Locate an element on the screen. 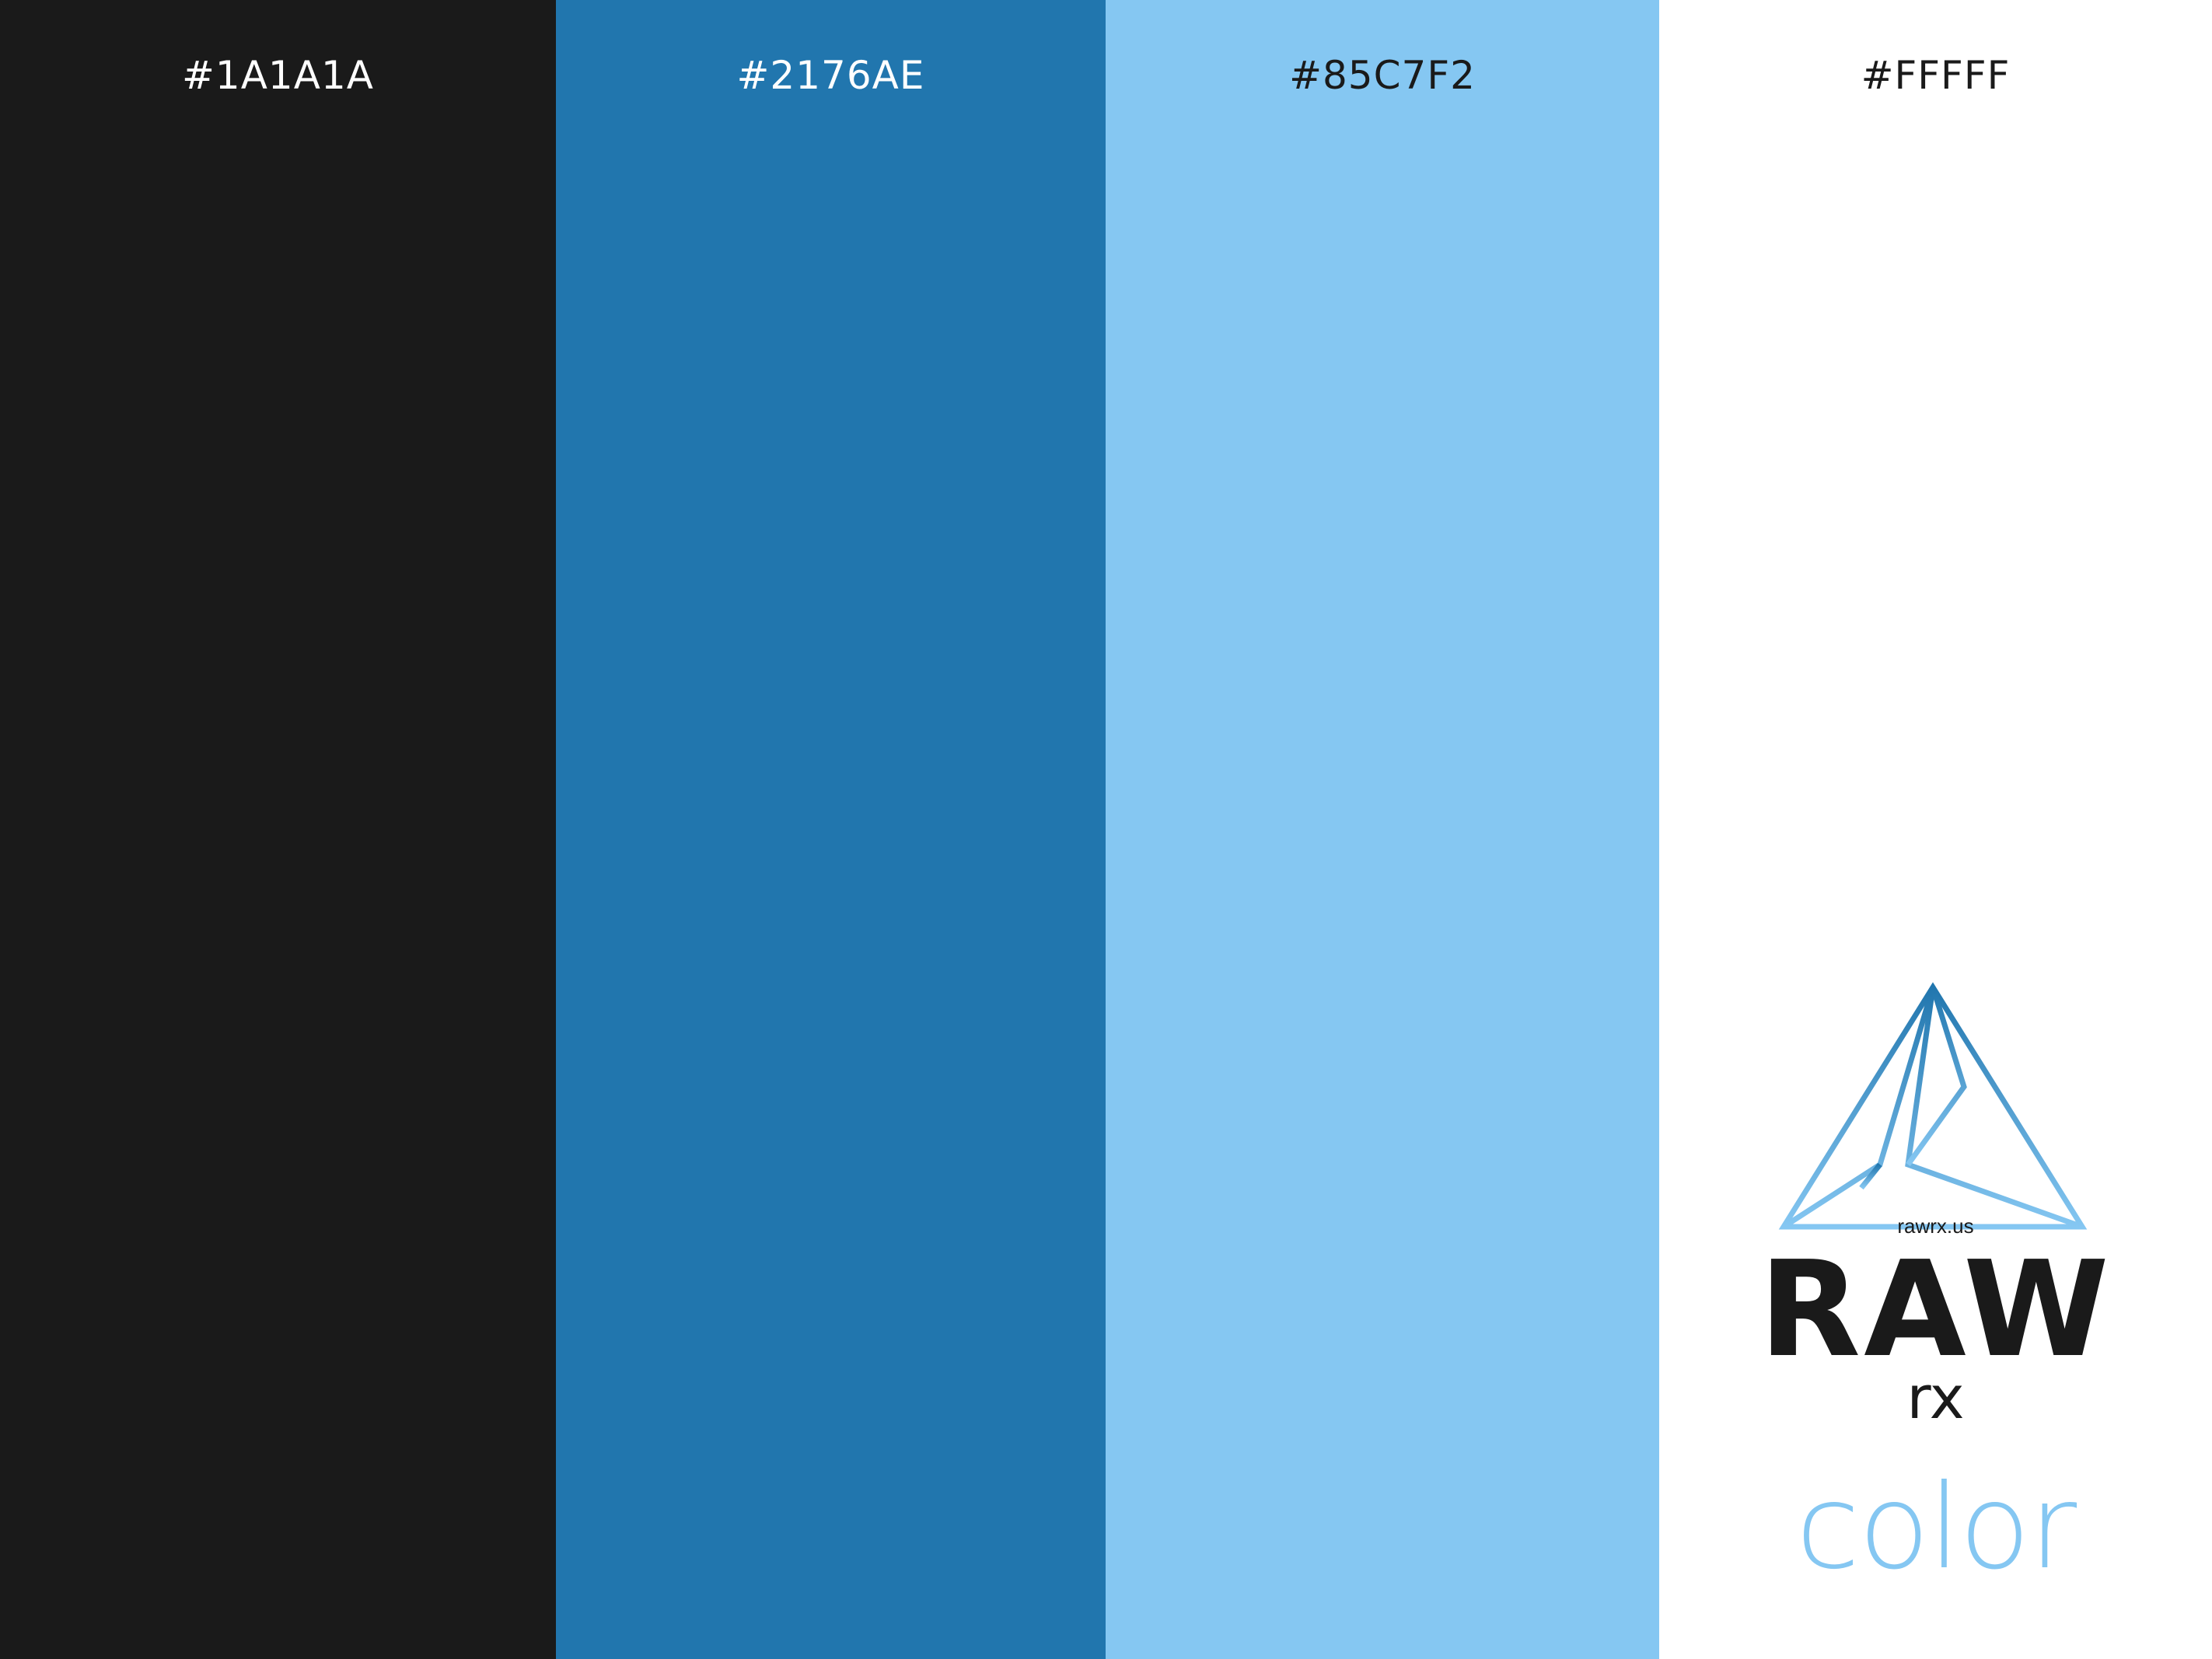  brand-logo: rawrx.us RAW rx color is located at coordinates (1935, 1290).